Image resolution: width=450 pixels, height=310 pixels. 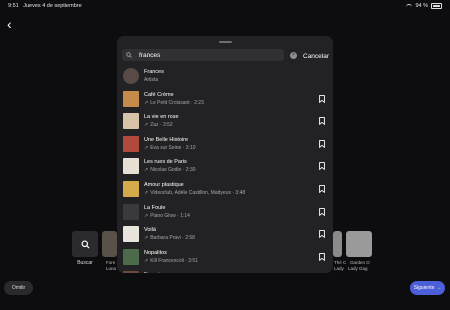 What do you see at coordinates (161, 117) in the screenshot?
I see `result-title: La vie en rose` at bounding box center [161, 117].